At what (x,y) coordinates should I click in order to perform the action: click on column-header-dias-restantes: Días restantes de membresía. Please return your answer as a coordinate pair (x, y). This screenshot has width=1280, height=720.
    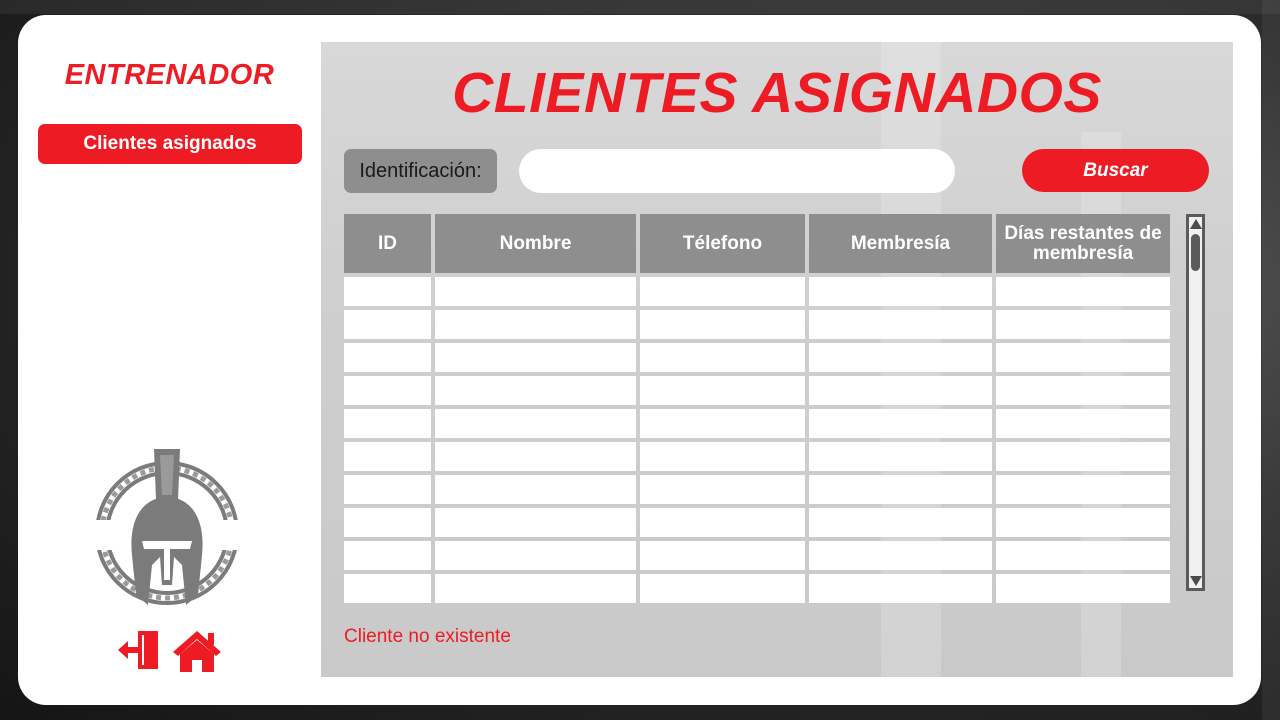
    Looking at the image, I should click on (1083, 243).